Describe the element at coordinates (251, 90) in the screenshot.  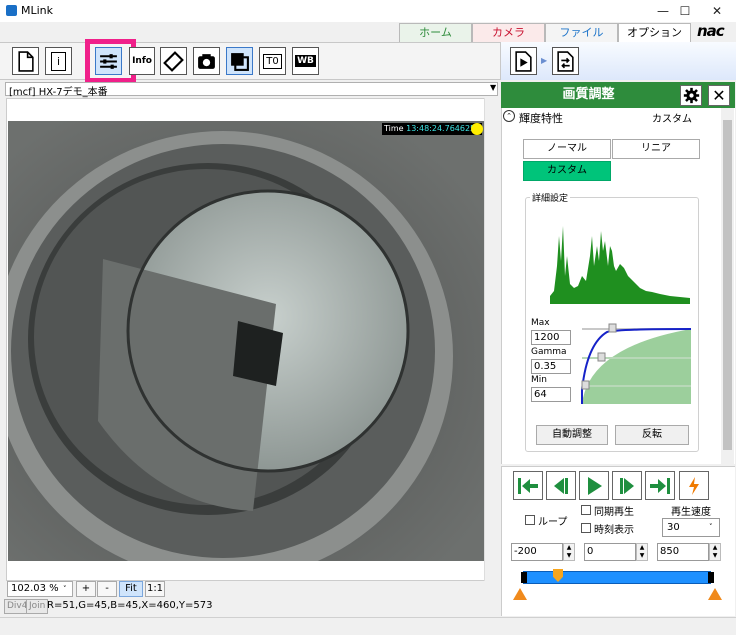
I see `document-tab: [mcf] HX-7デモ_本番 ▼` at that location.